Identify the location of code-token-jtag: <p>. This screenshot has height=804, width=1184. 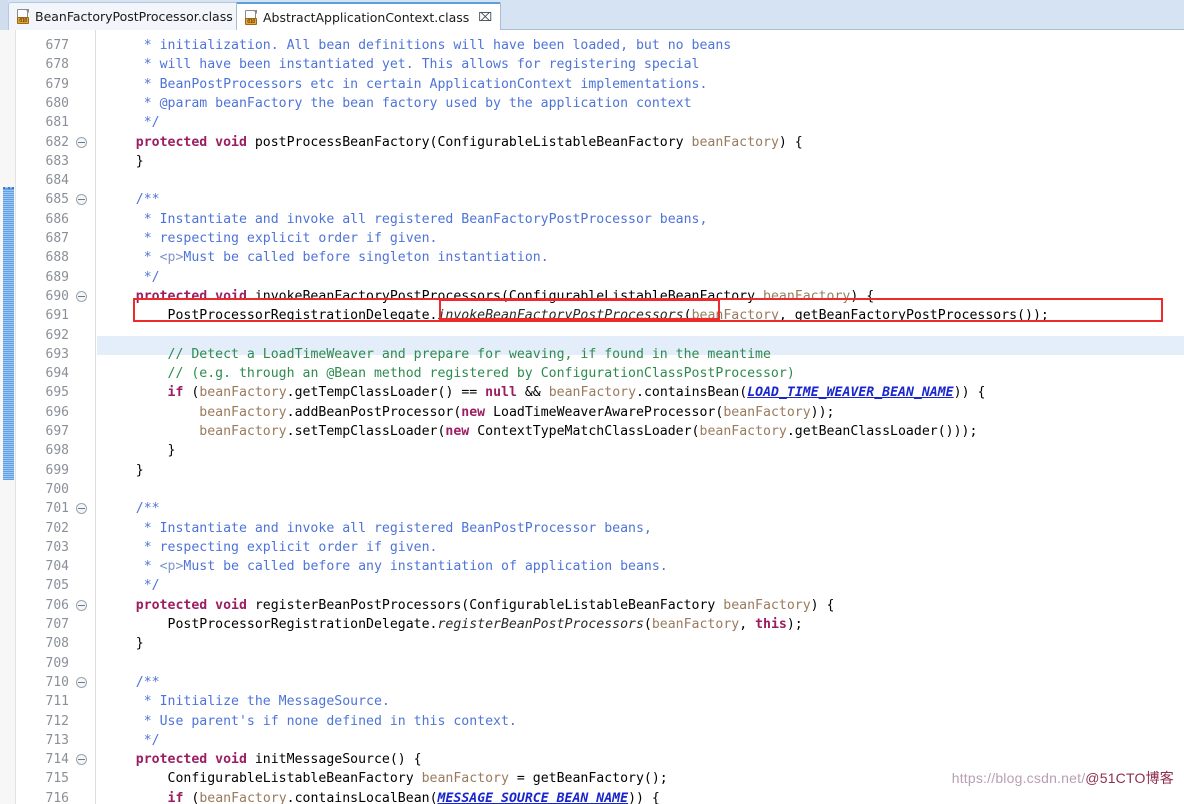
(171, 567).